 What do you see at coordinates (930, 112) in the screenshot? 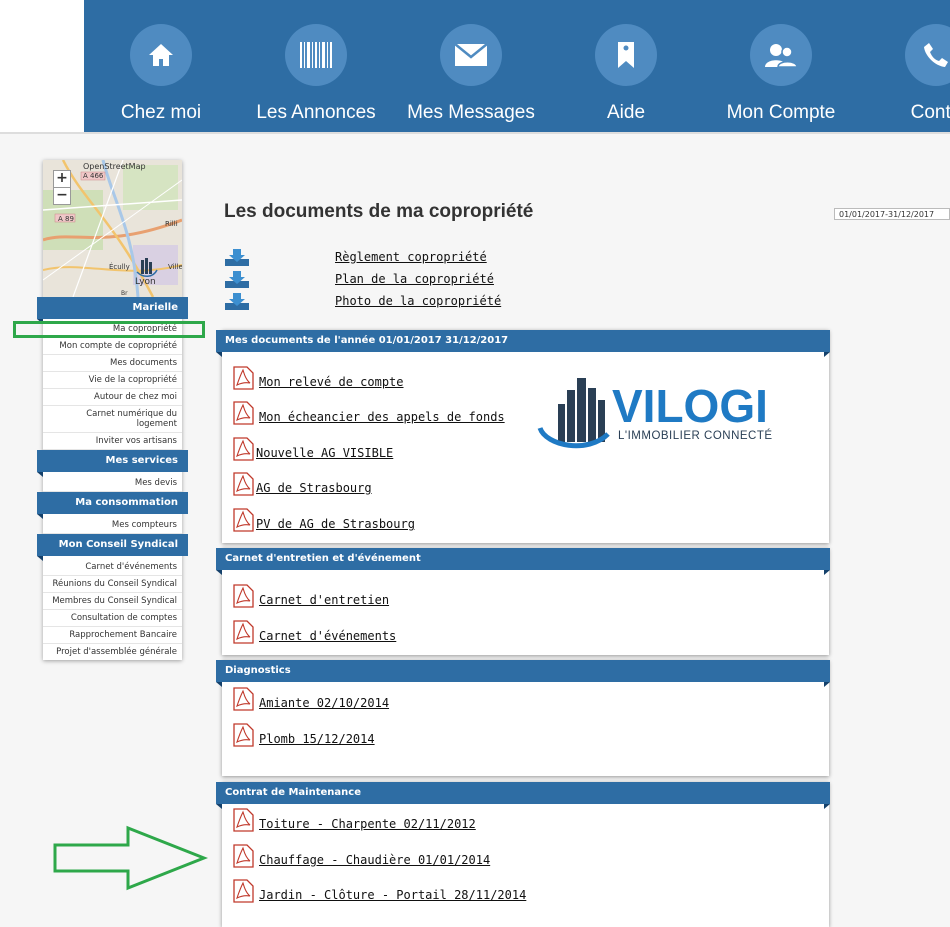
I see `nav-label: Conta` at bounding box center [930, 112].